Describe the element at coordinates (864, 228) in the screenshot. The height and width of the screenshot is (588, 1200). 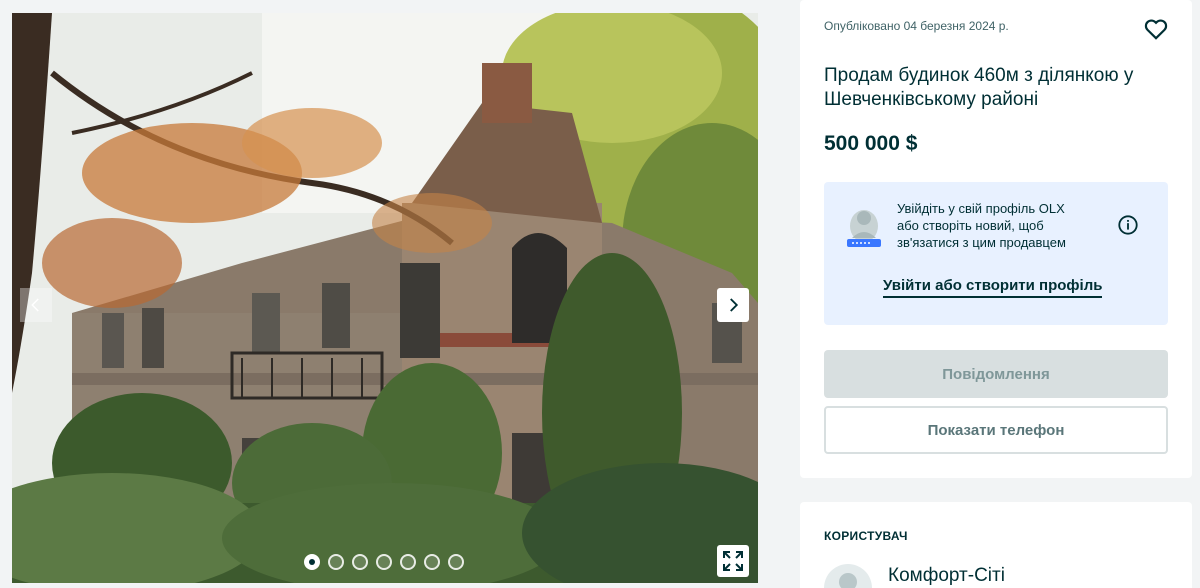
I see `user-profile-icon` at that location.